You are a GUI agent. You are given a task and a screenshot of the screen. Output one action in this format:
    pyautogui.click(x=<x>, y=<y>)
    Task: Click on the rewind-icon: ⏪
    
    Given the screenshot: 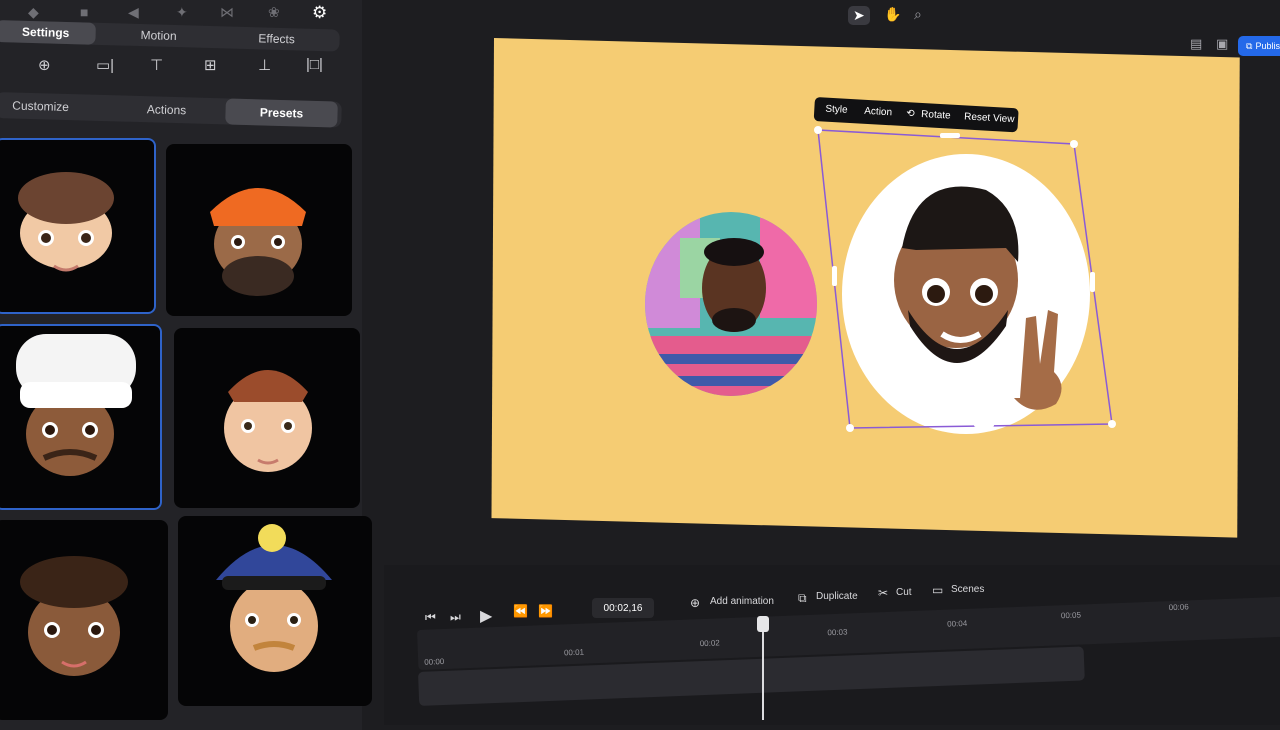 What is the action you would take?
    pyautogui.click(x=520, y=611)
    